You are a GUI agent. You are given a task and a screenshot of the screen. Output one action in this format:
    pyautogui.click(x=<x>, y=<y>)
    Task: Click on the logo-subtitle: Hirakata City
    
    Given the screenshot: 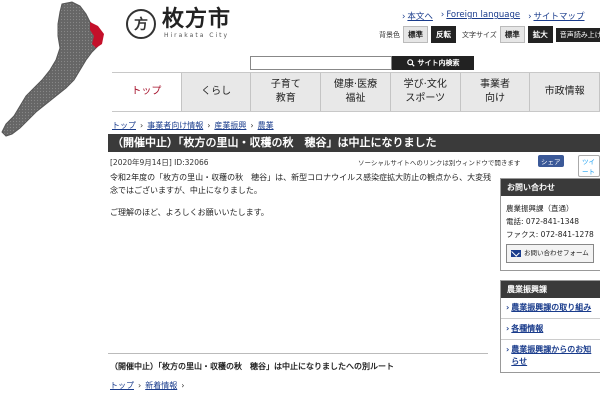 What is the action you would take?
    pyautogui.click(x=196, y=35)
    